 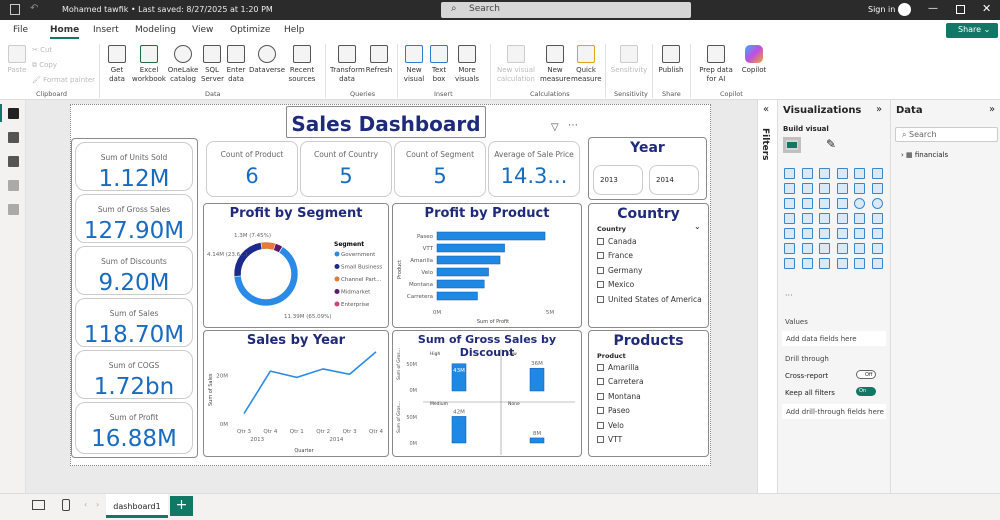 What do you see at coordinates (236, 64) in the screenshot?
I see `enter-data-button: Enter data` at bounding box center [236, 64].